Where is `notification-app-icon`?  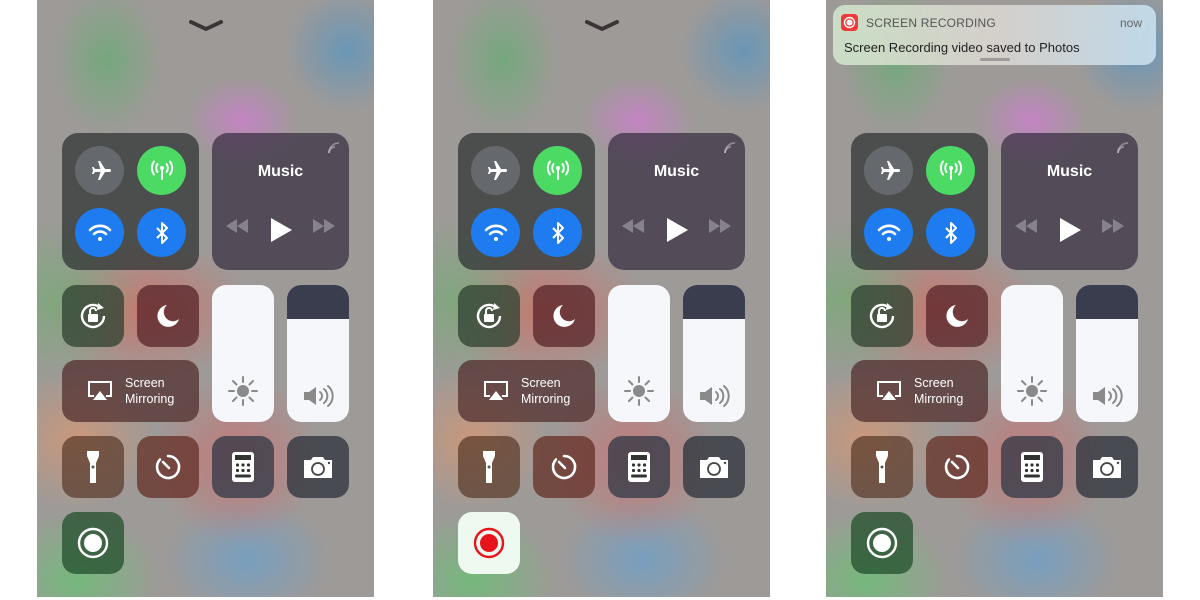
notification-app-icon is located at coordinates (849, 22).